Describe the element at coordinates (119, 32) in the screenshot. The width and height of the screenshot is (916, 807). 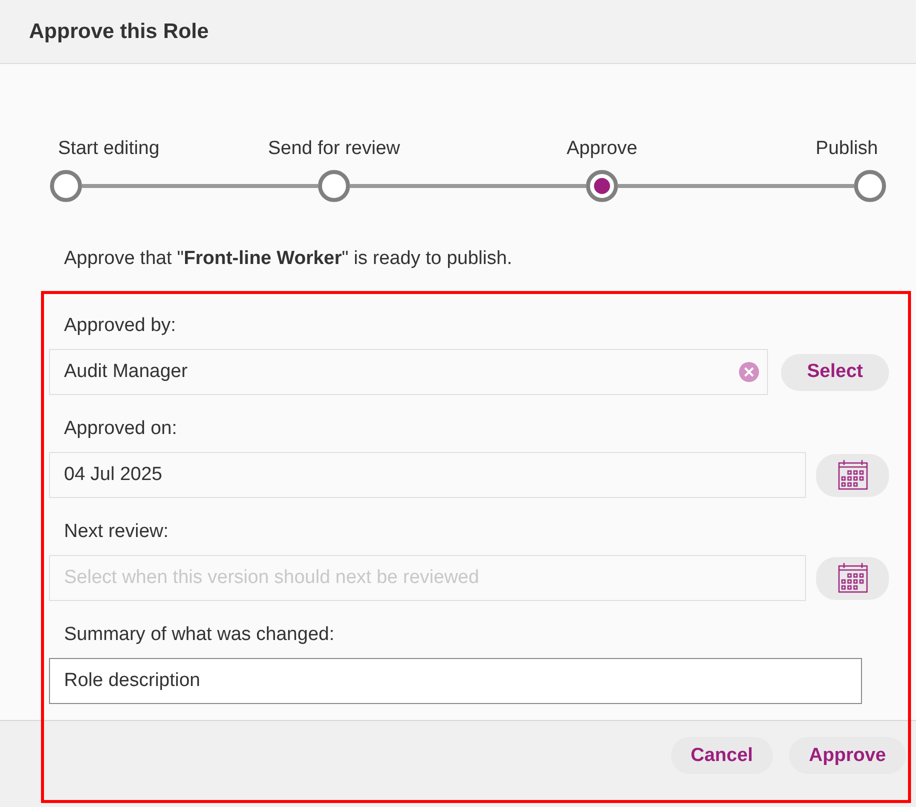
I see `window-title: Approve this Role` at that location.